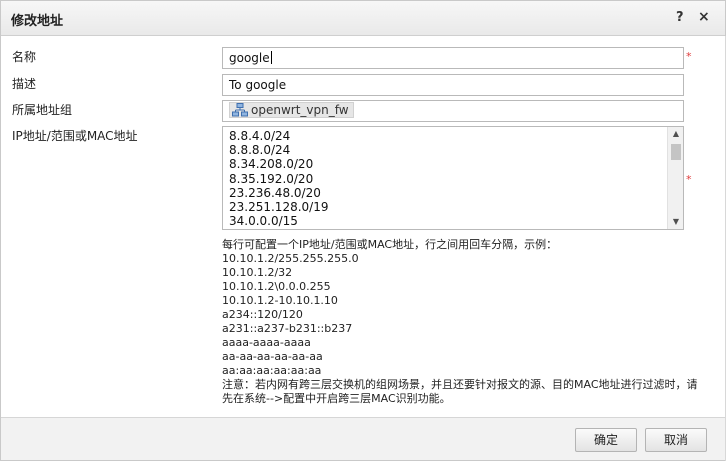 The width and height of the screenshot is (726, 461). What do you see at coordinates (271, 57) in the screenshot?
I see `text-caret` at bounding box center [271, 57].